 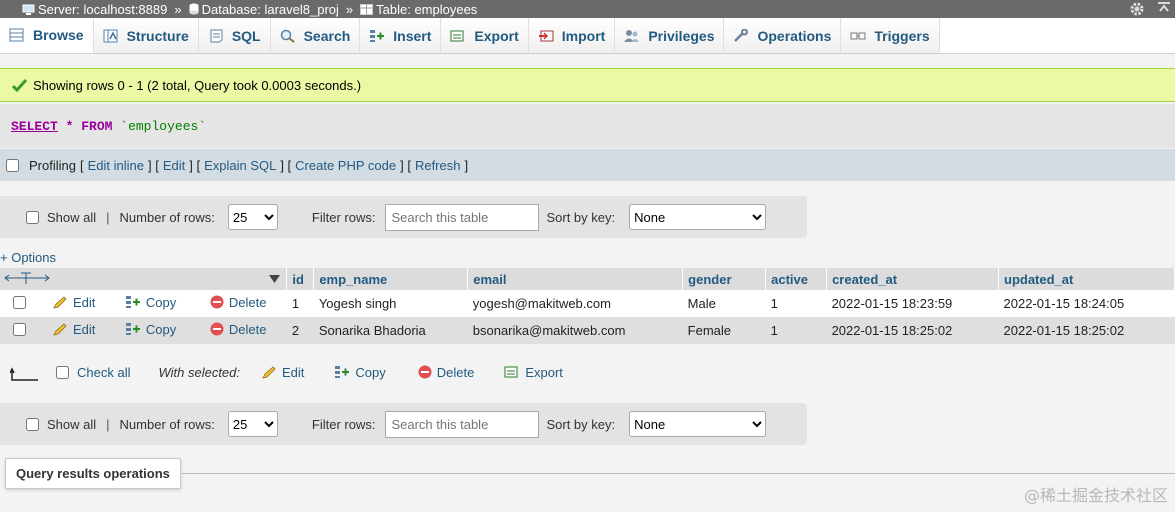 I want to click on profiling-checkbox, so click(x=12, y=165).